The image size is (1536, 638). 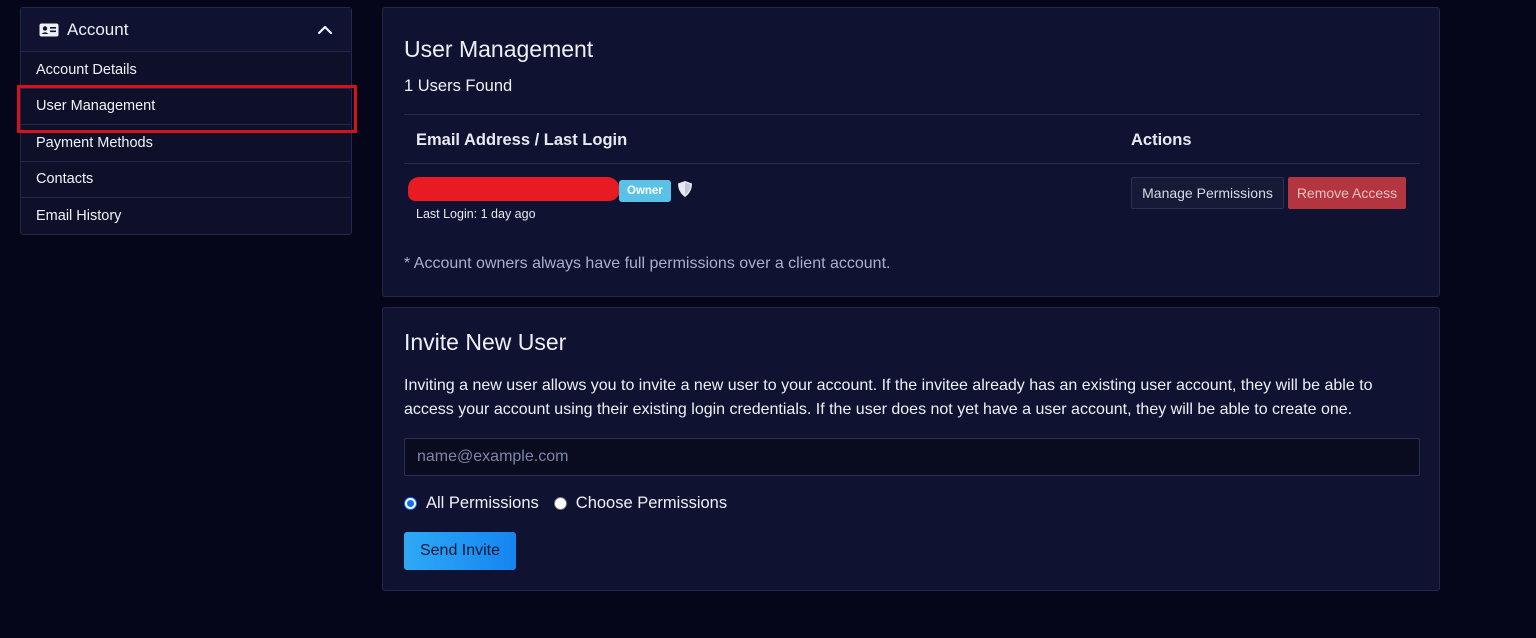 I want to click on sidebar-item-label: Email History, so click(x=79, y=216).